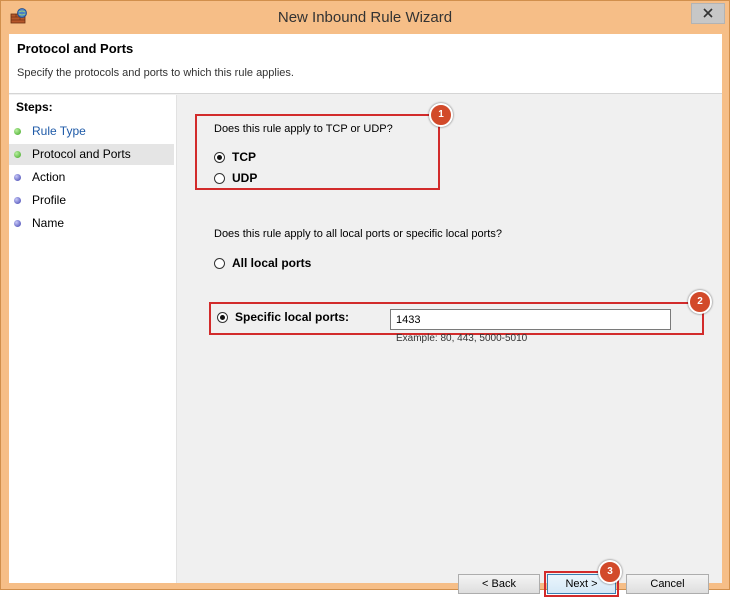 The image size is (730, 597). Describe the element at coordinates (700, 302) in the screenshot. I see `annotation-marker-2: 2` at that location.